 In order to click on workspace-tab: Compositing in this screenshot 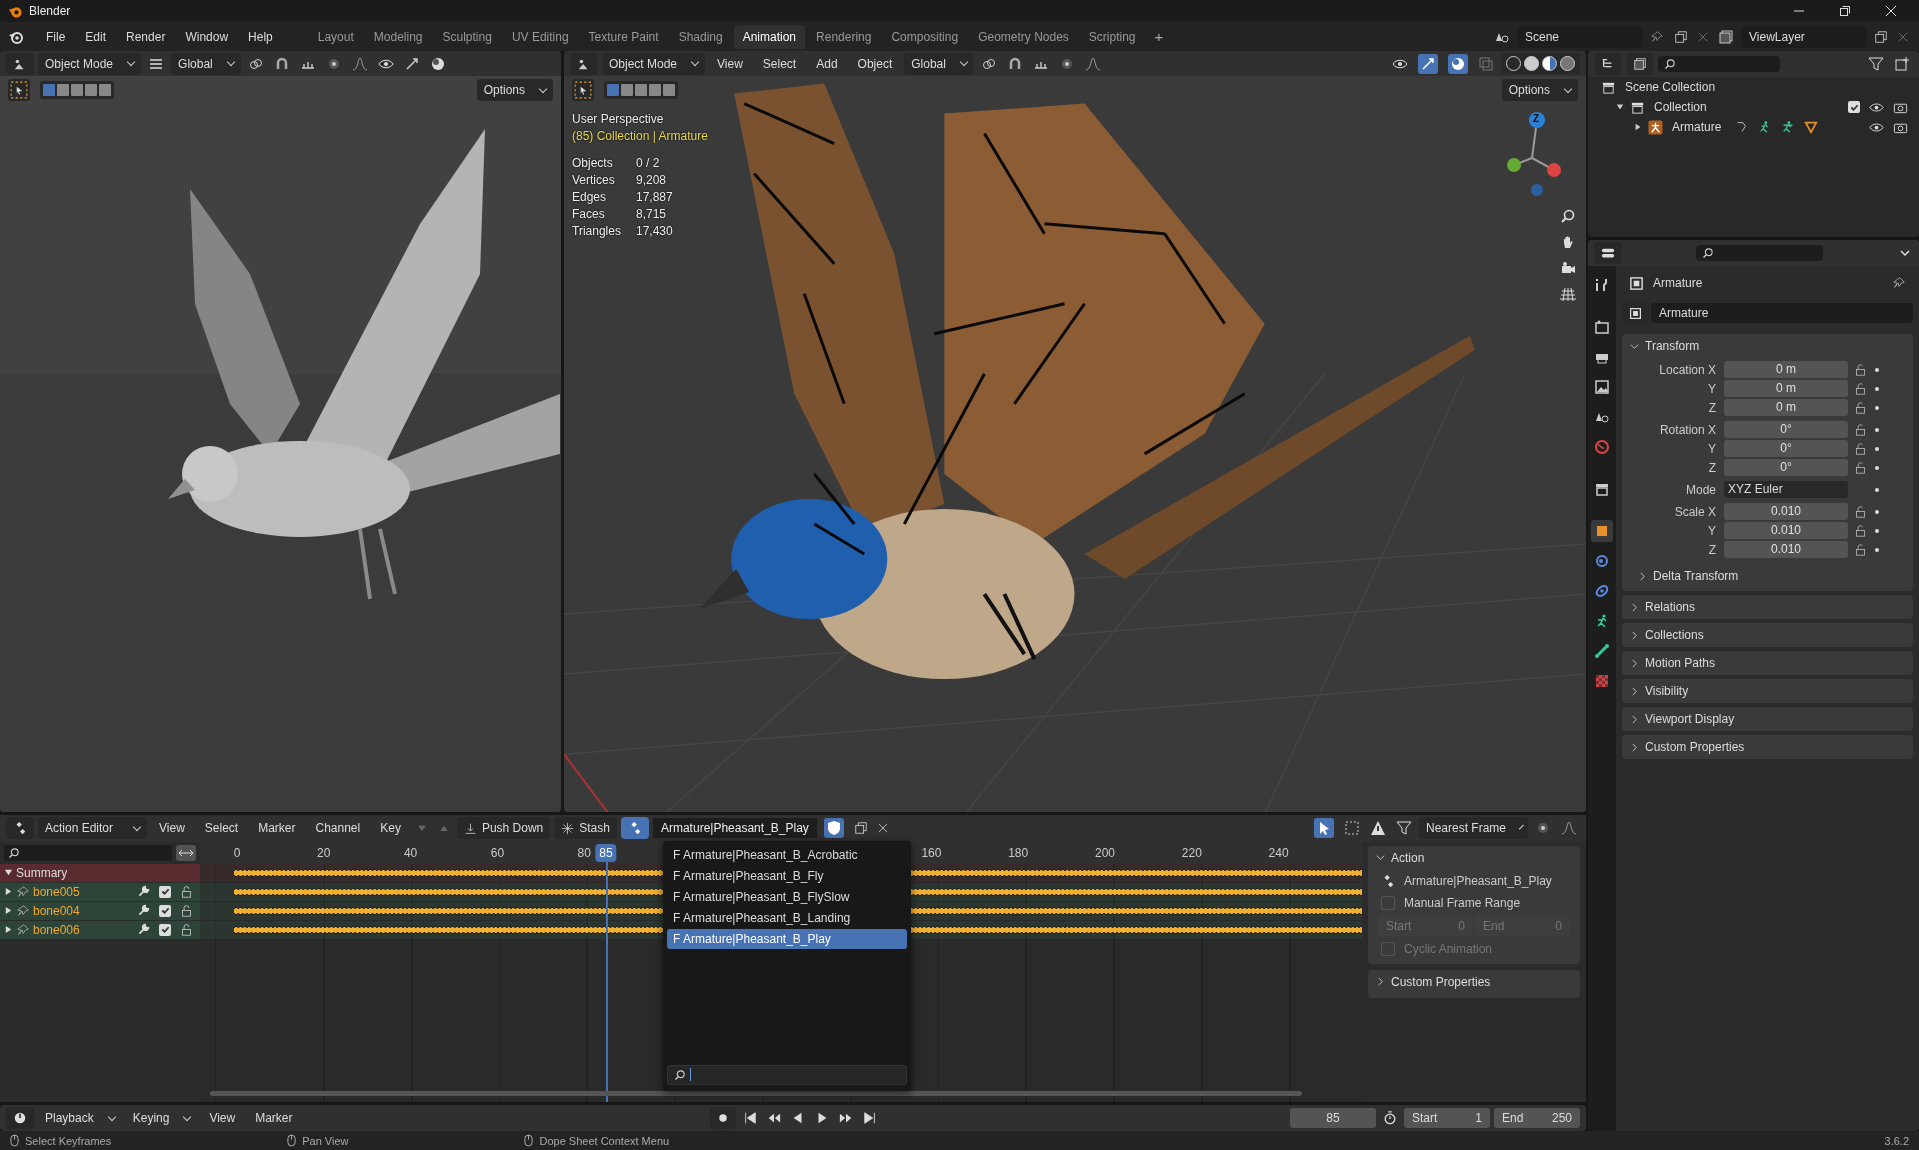, I will do `click(925, 36)`.